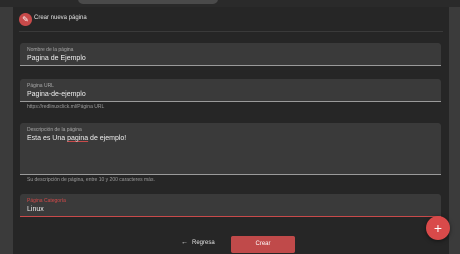 This screenshot has height=254, width=460. What do you see at coordinates (230, 3) in the screenshot?
I see `browser-top-bar` at bounding box center [230, 3].